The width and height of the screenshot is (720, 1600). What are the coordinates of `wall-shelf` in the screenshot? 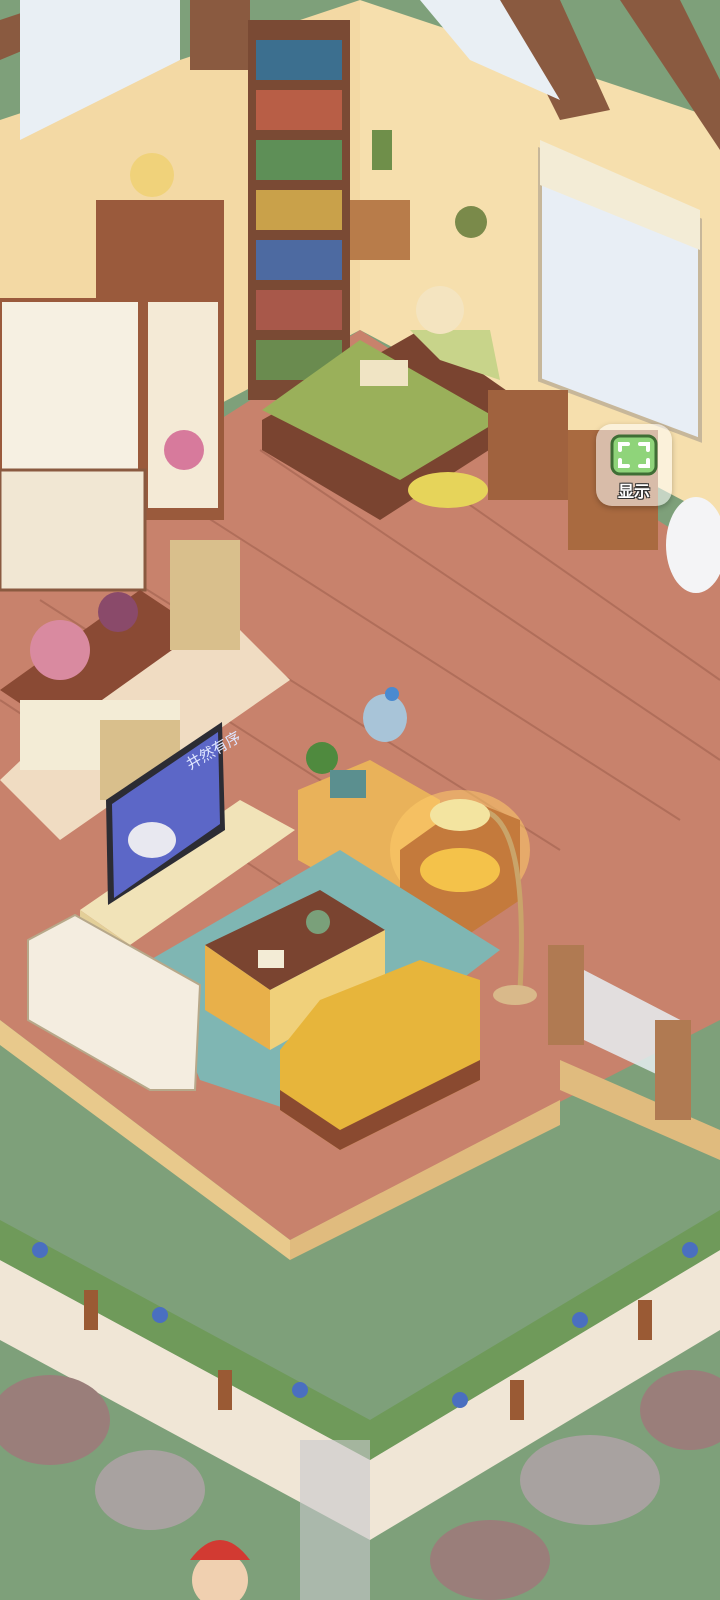 It's located at (380, 230).